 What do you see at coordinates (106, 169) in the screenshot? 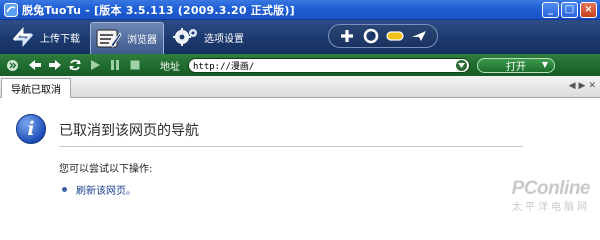
I see `suggestion-text: 您可以尝试以下操作:` at bounding box center [106, 169].